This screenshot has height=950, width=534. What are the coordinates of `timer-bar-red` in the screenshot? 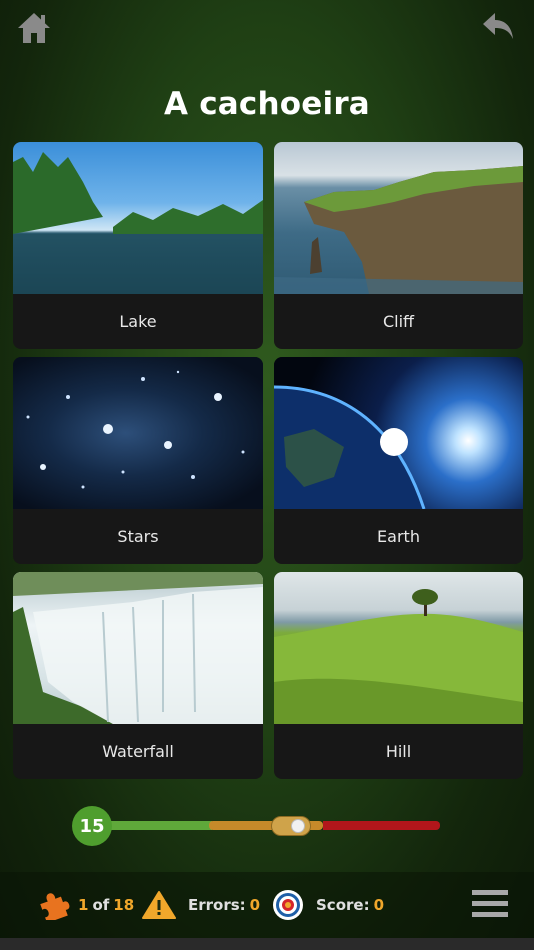 It's located at (381, 825).